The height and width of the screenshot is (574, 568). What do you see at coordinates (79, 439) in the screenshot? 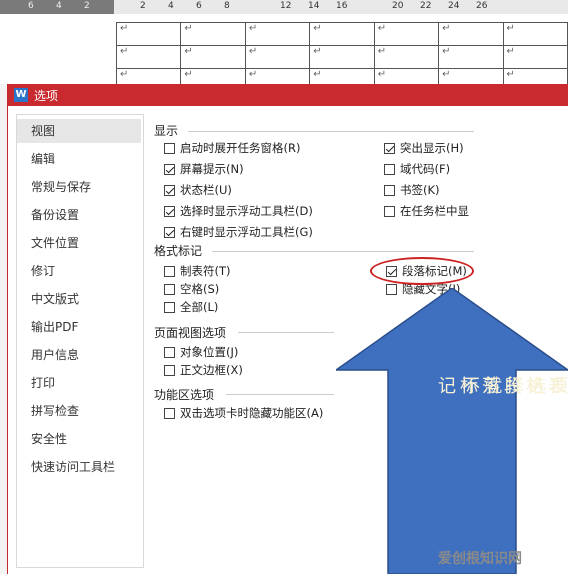
I see `sidebar-item: 安全性` at bounding box center [79, 439].